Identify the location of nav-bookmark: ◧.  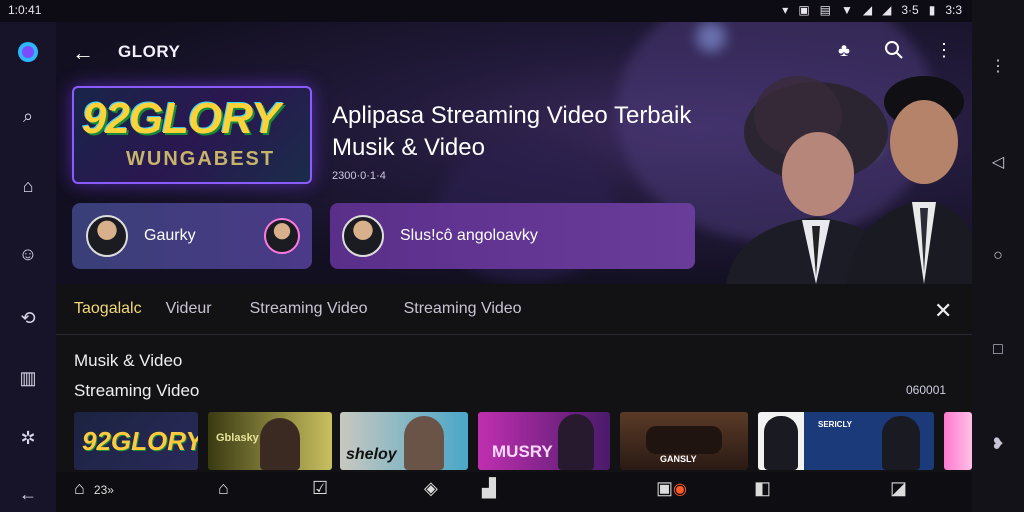
(762, 488).